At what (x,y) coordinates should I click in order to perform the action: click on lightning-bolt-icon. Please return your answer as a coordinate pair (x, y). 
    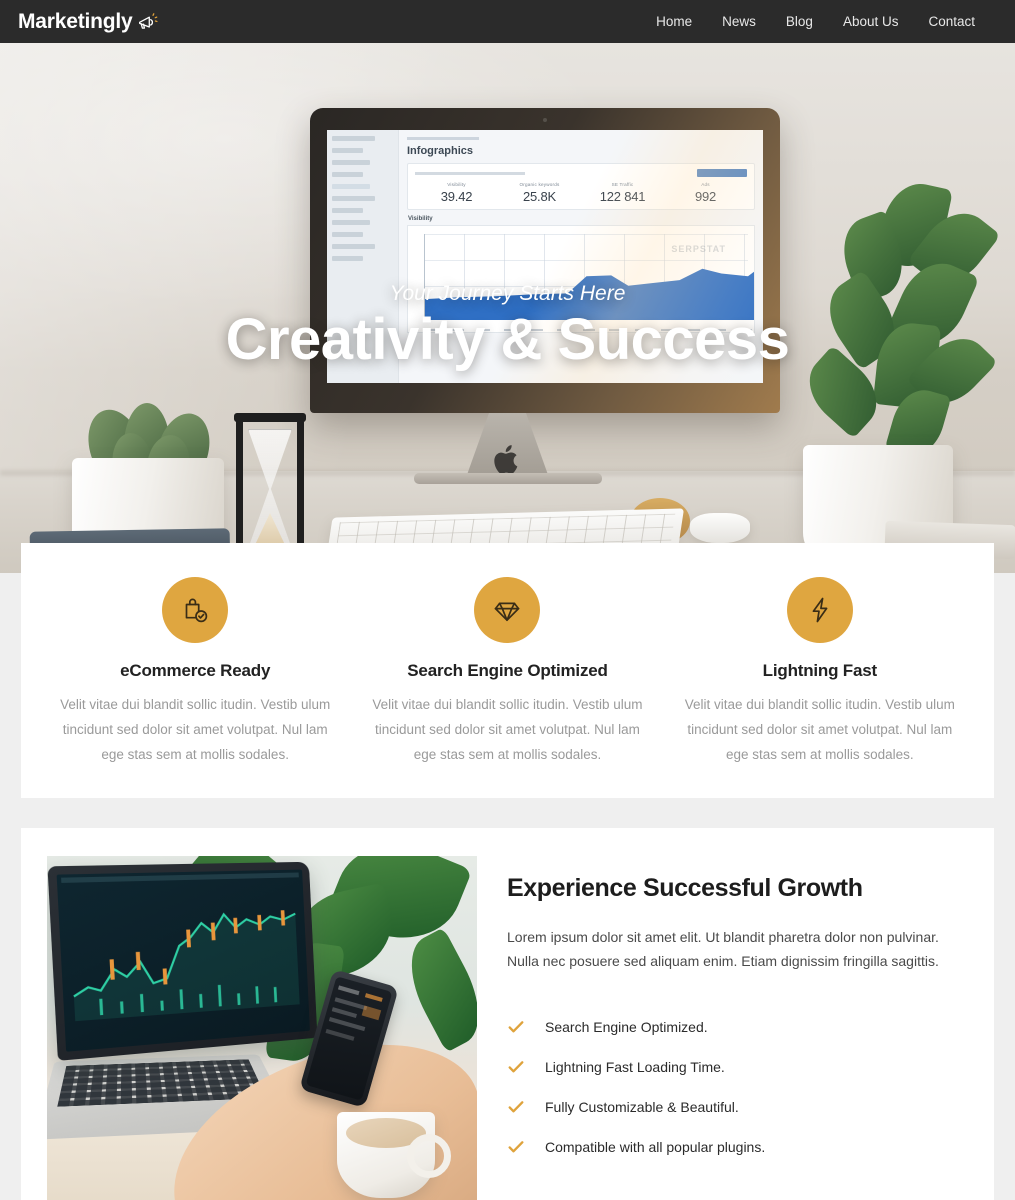
    Looking at the image, I should click on (819, 610).